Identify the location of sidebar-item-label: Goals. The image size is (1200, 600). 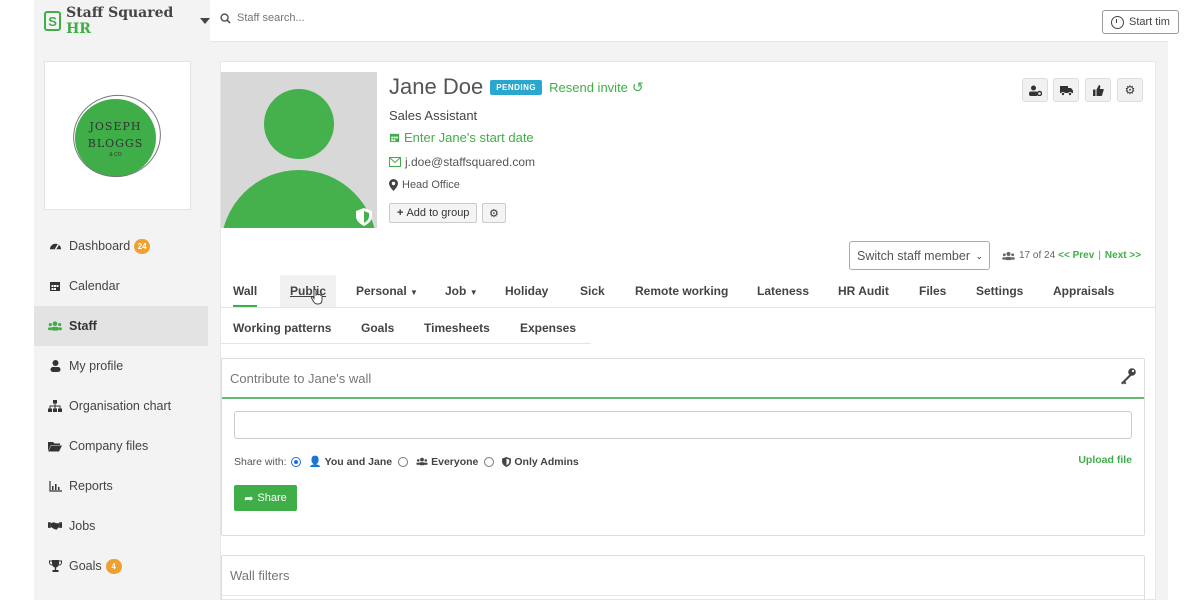
(85, 566).